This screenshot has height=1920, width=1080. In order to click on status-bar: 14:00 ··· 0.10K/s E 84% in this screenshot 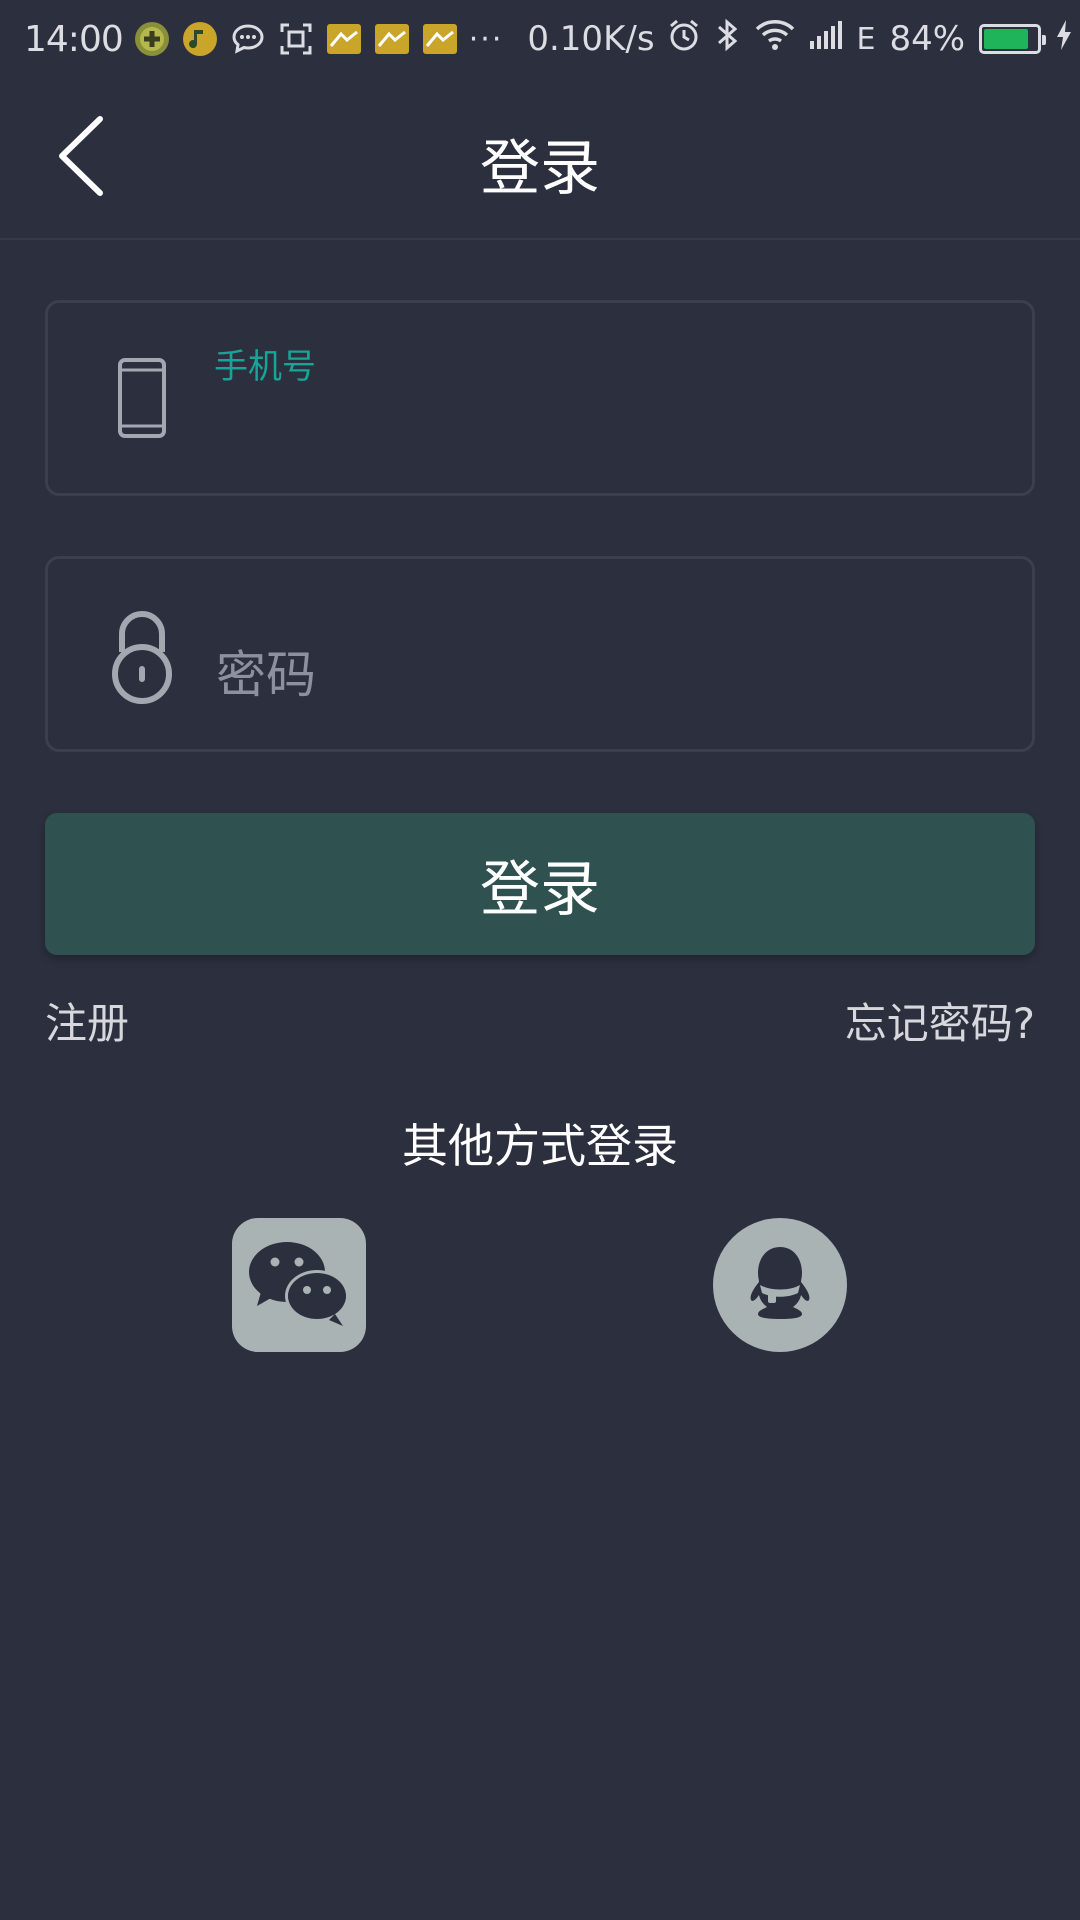, I will do `click(540, 39)`.